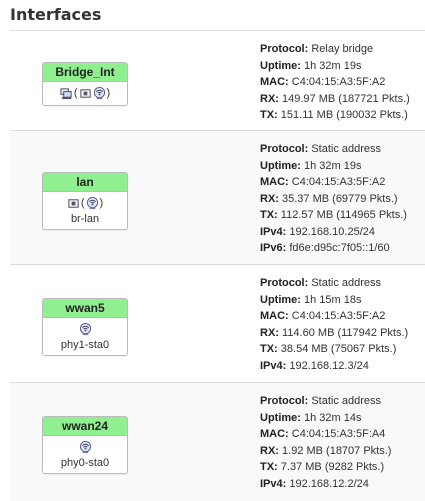  Describe the element at coordinates (338, 349) in the screenshot. I see `tx-value: 38.54 MB (75067 Pkts.)` at that location.